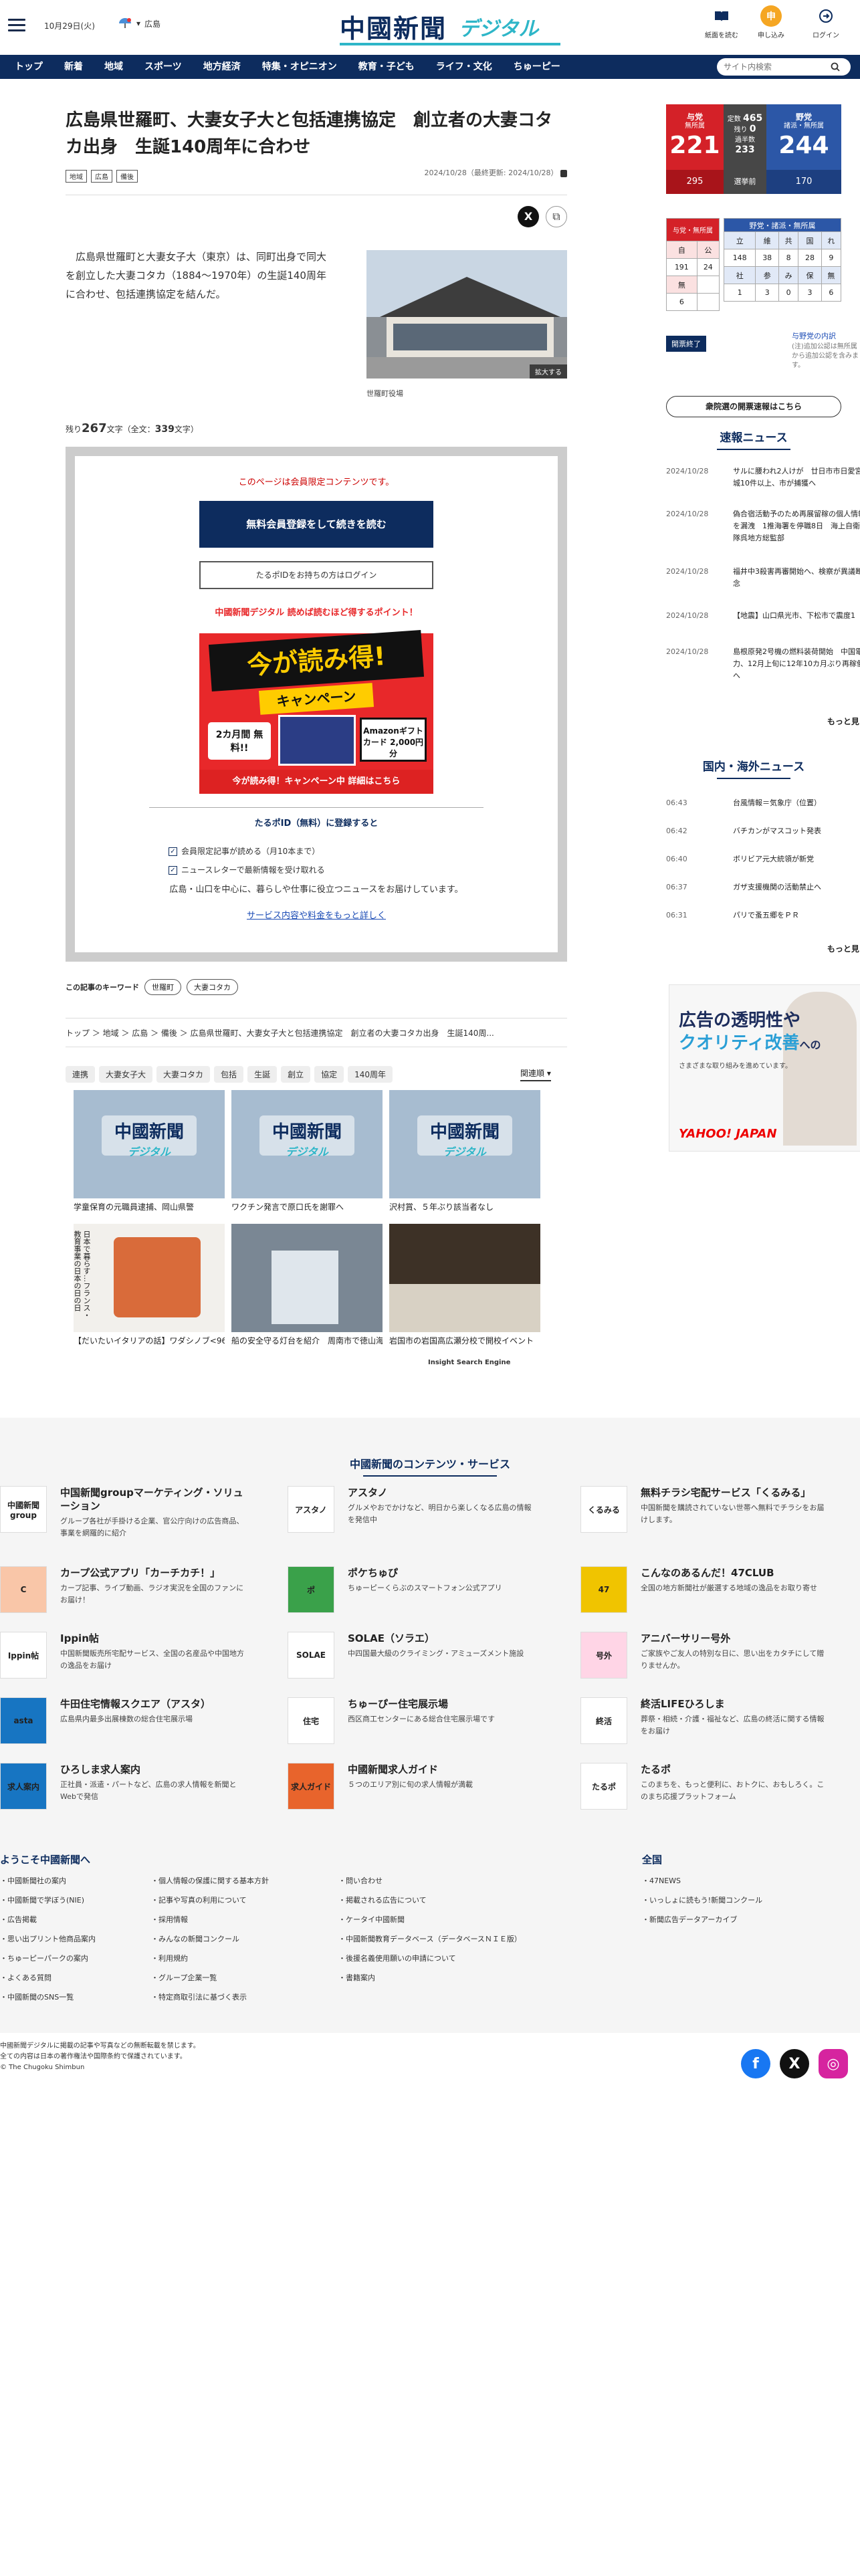 The height and width of the screenshot is (2576, 860). I want to click on keyword-pill: 大妻コタカ, so click(212, 987).